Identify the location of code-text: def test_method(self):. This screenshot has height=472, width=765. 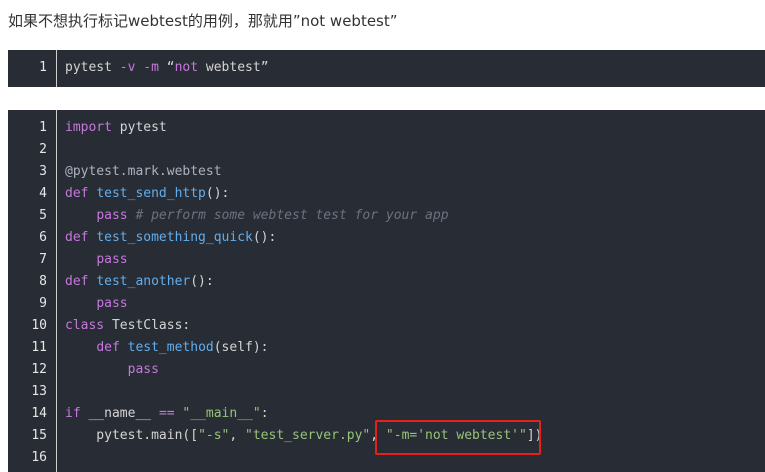
(167, 348).